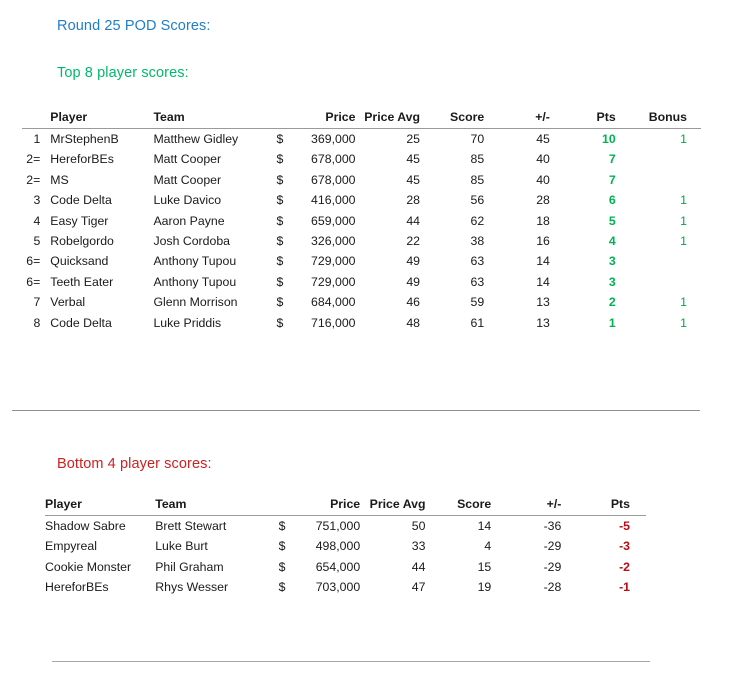 The image size is (729, 675). What do you see at coordinates (59, 179) in the screenshot?
I see `cell-player: MS` at bounding box center [59, 179].